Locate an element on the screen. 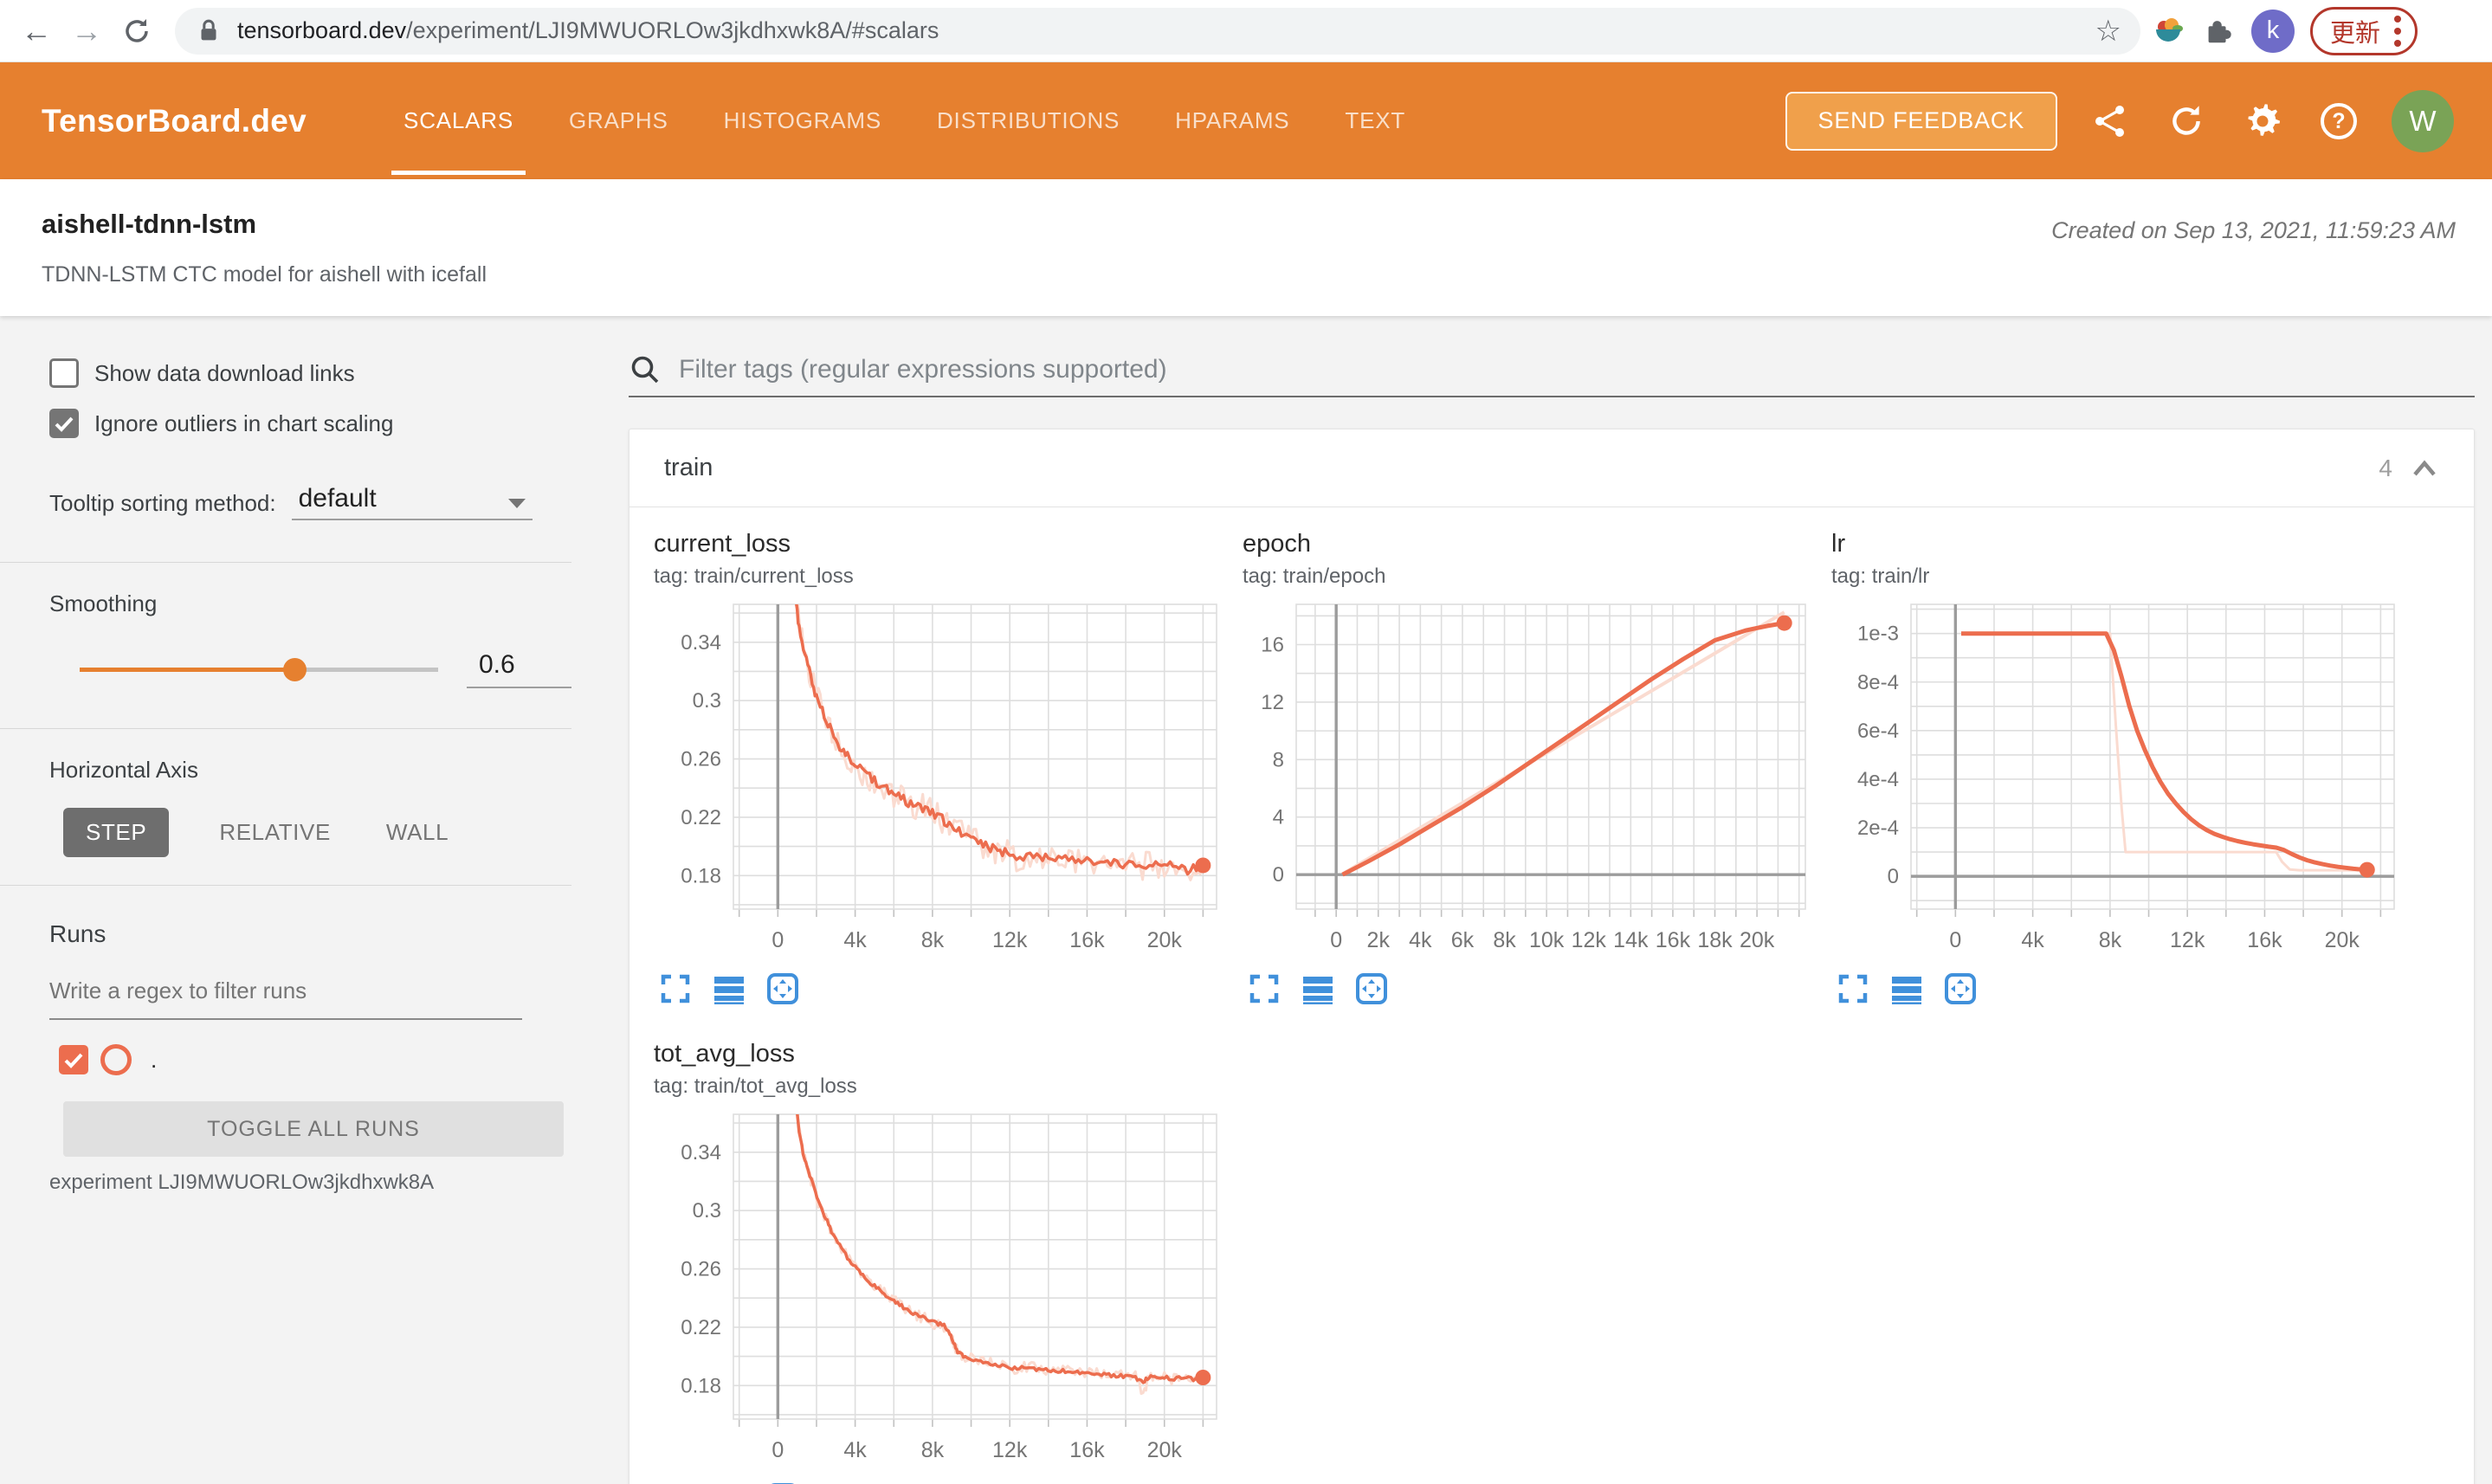 Image resolution: width=2492 pixels, height=1484 pixels. settings-gear-icon is located at coordinates (2262, 121).